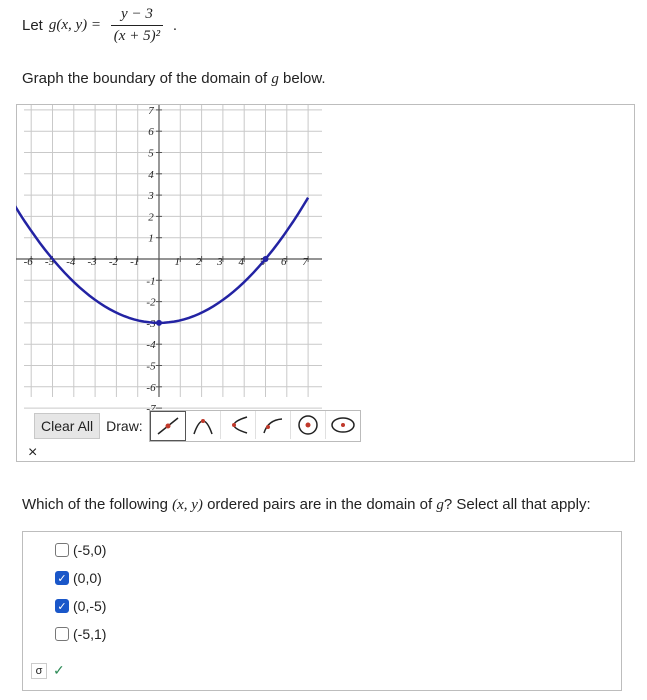 The width and height of the screenshot is (647, 700). What do you see at coordinates (150, 281) in the screenshot?
I see `y-tick-label: -1` at bounding box center [150, 281].